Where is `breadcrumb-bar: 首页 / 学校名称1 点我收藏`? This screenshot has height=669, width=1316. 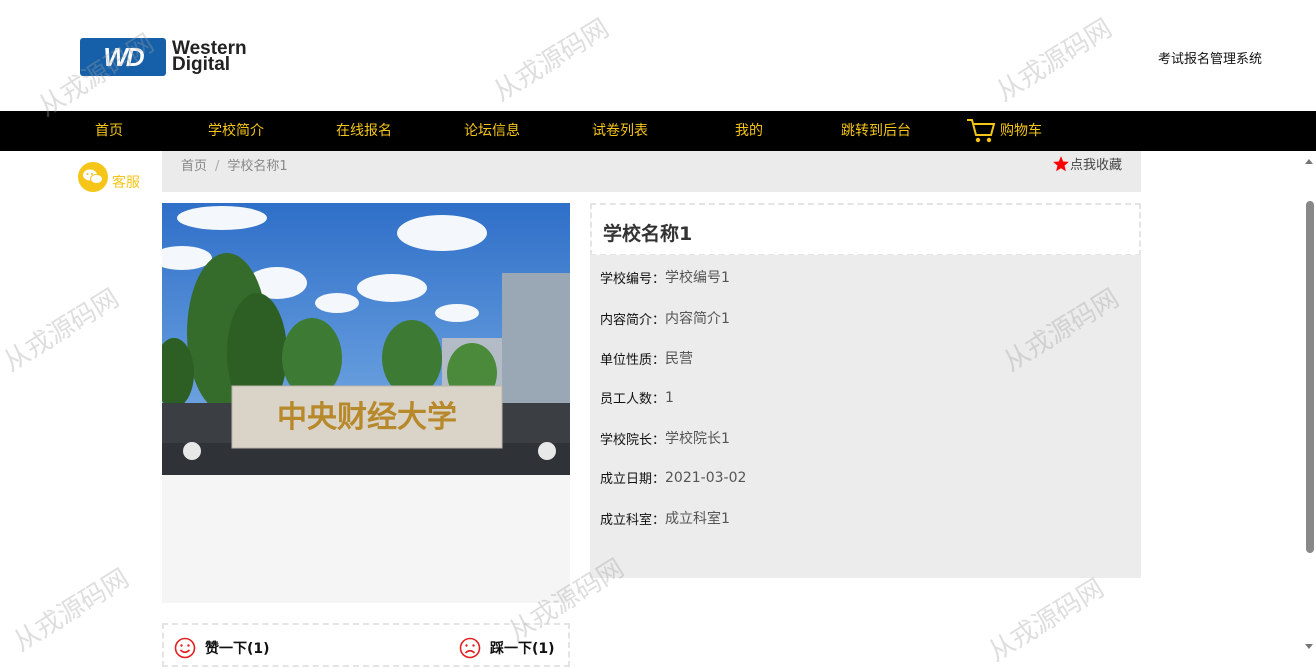 breadcrumb-bar: 首页 / 学校名称1 点我收藏 is located at coordinates (651, 171).